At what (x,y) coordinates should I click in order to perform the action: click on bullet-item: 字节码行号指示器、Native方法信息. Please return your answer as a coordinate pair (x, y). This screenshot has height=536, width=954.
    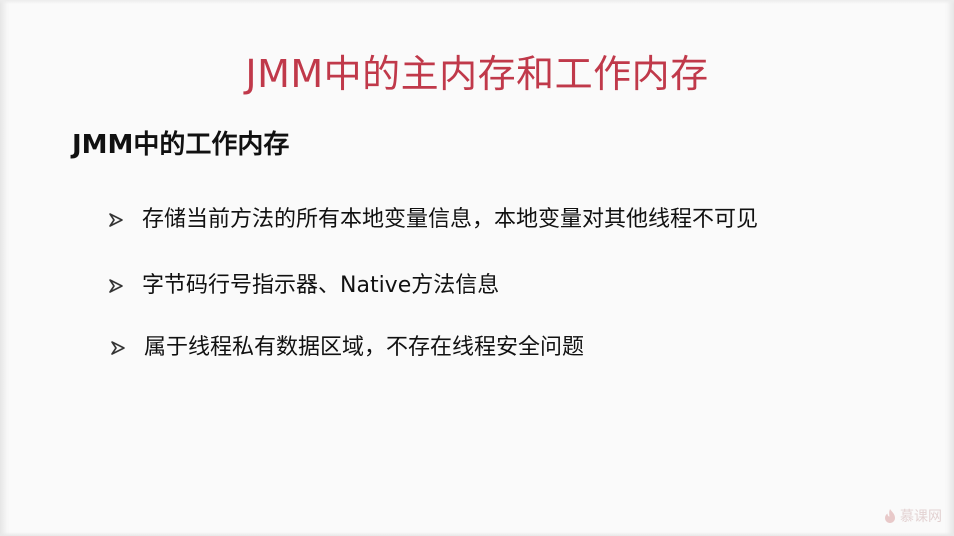
    Looking at the image, I should click on (303, 286).